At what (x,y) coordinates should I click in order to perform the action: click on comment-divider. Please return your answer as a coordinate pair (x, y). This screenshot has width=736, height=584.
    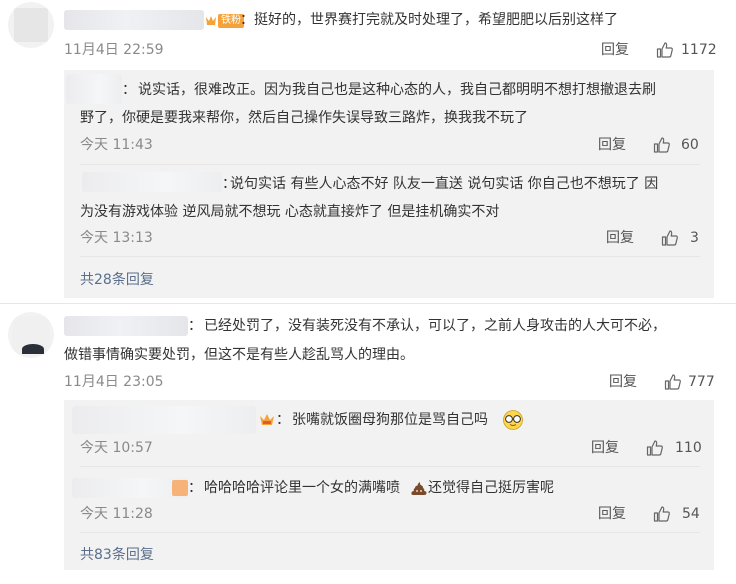
    Looking at the image, I should click on (368, 303).